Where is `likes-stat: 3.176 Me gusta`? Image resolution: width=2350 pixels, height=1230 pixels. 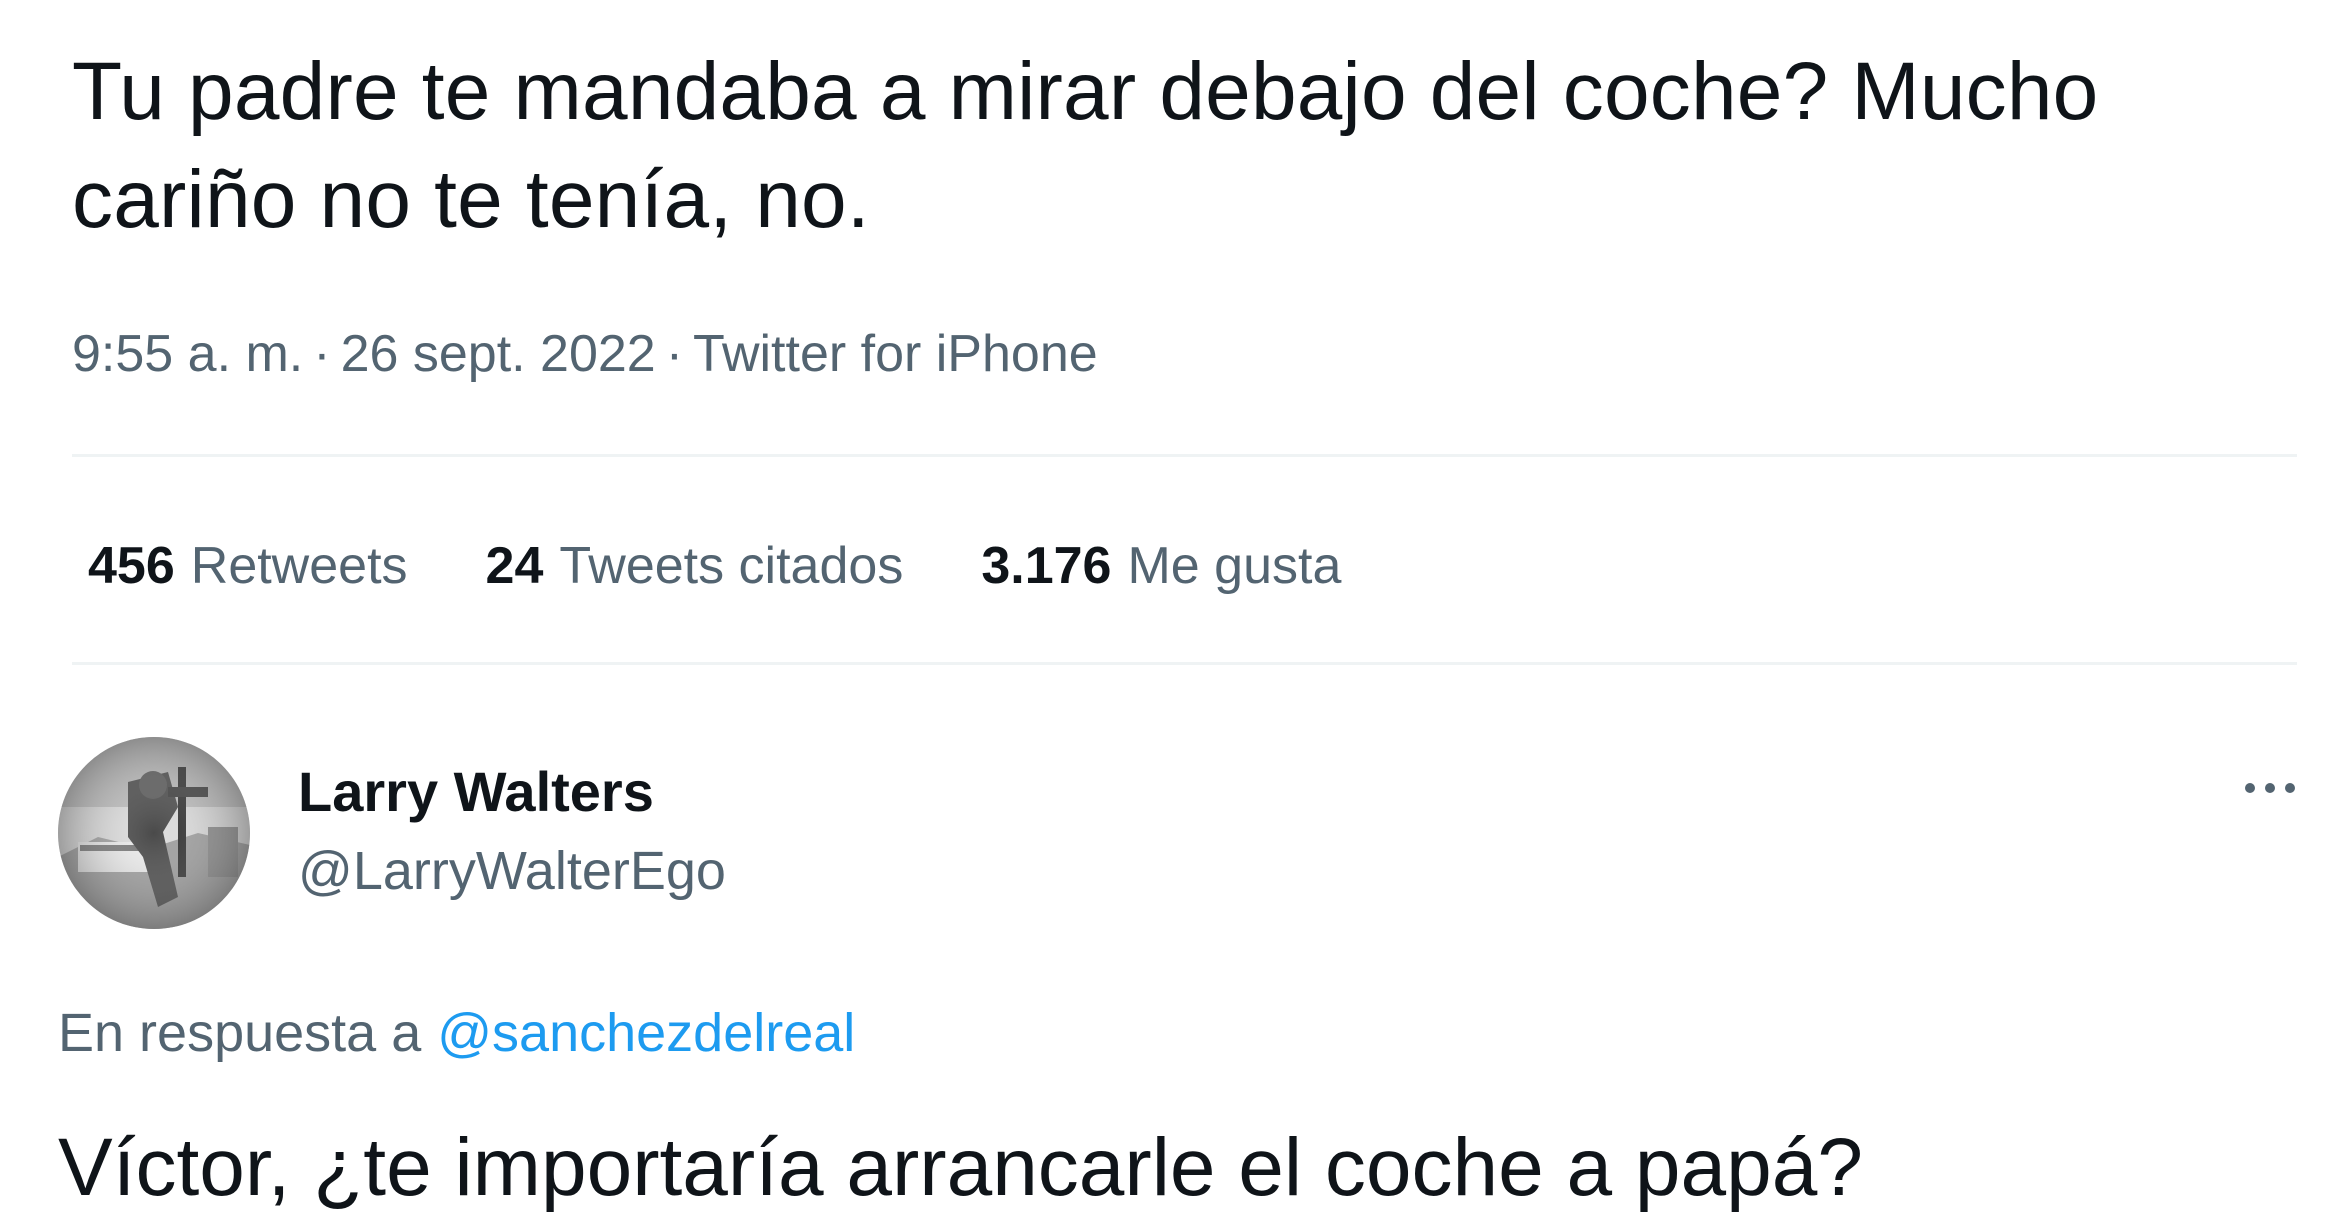 likes-stat: 3.176 Me gusta is located at coordinates (1161, 566).